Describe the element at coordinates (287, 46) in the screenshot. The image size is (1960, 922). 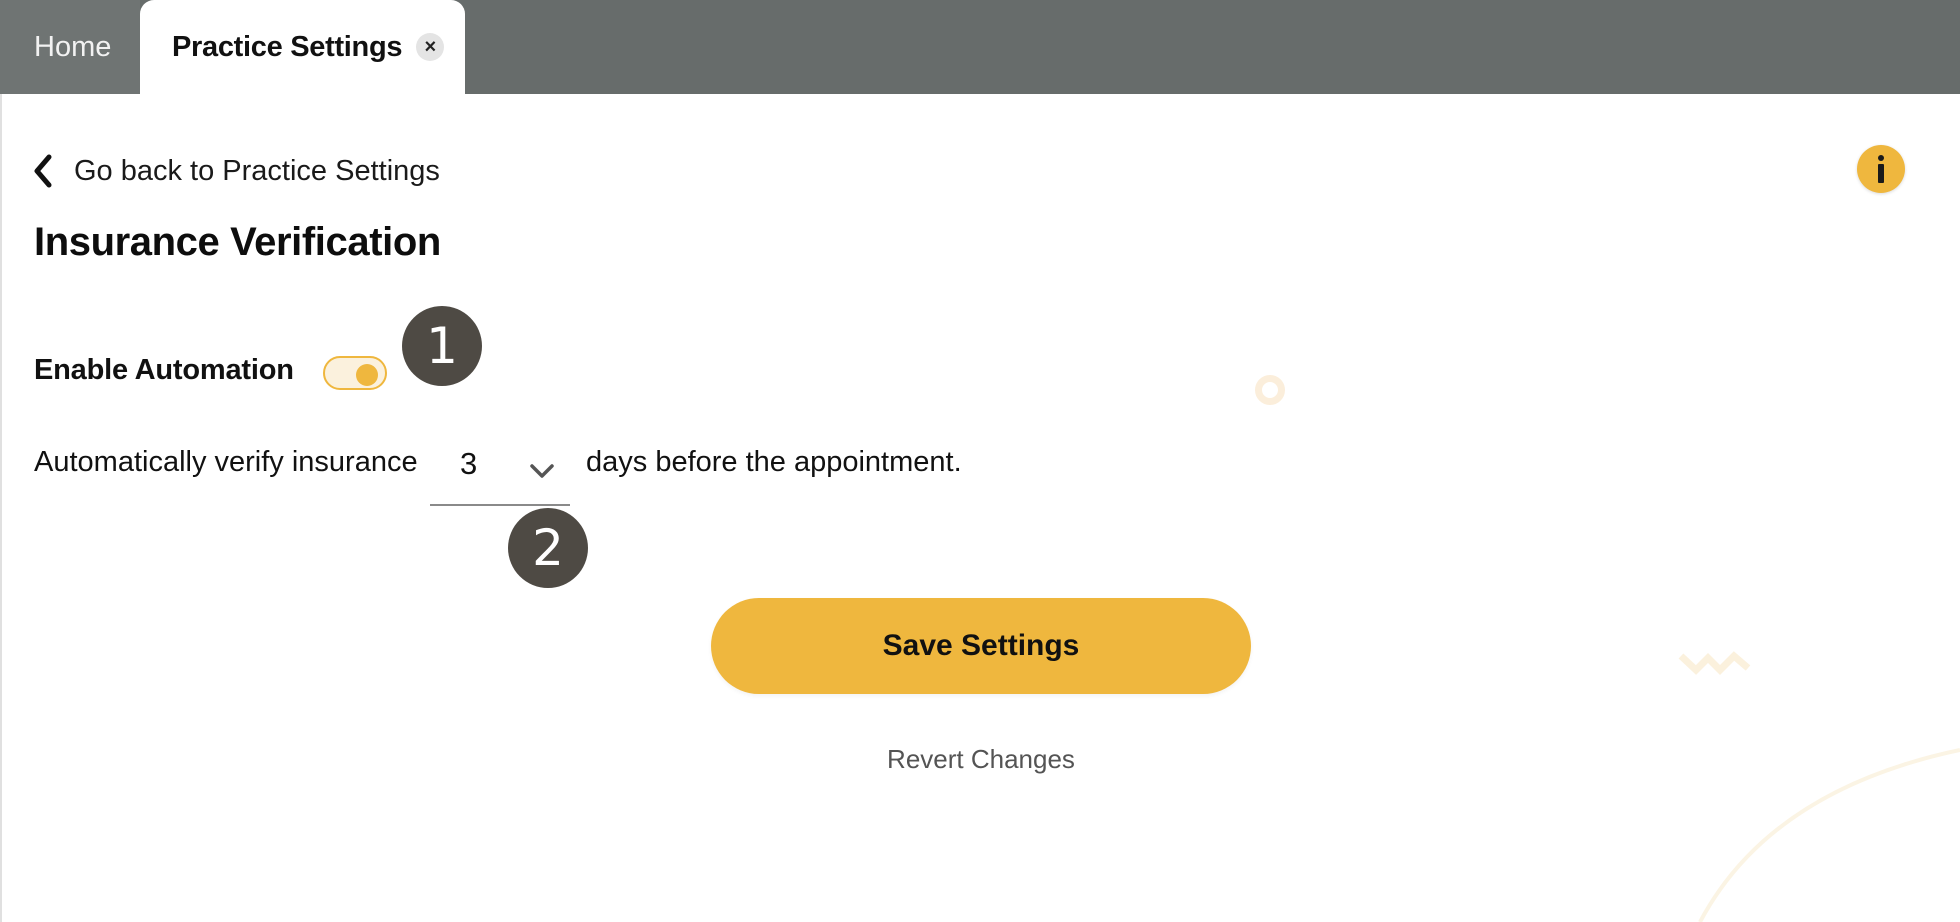
I see `tab-practice-settings-label: Practice Settings` at that location.